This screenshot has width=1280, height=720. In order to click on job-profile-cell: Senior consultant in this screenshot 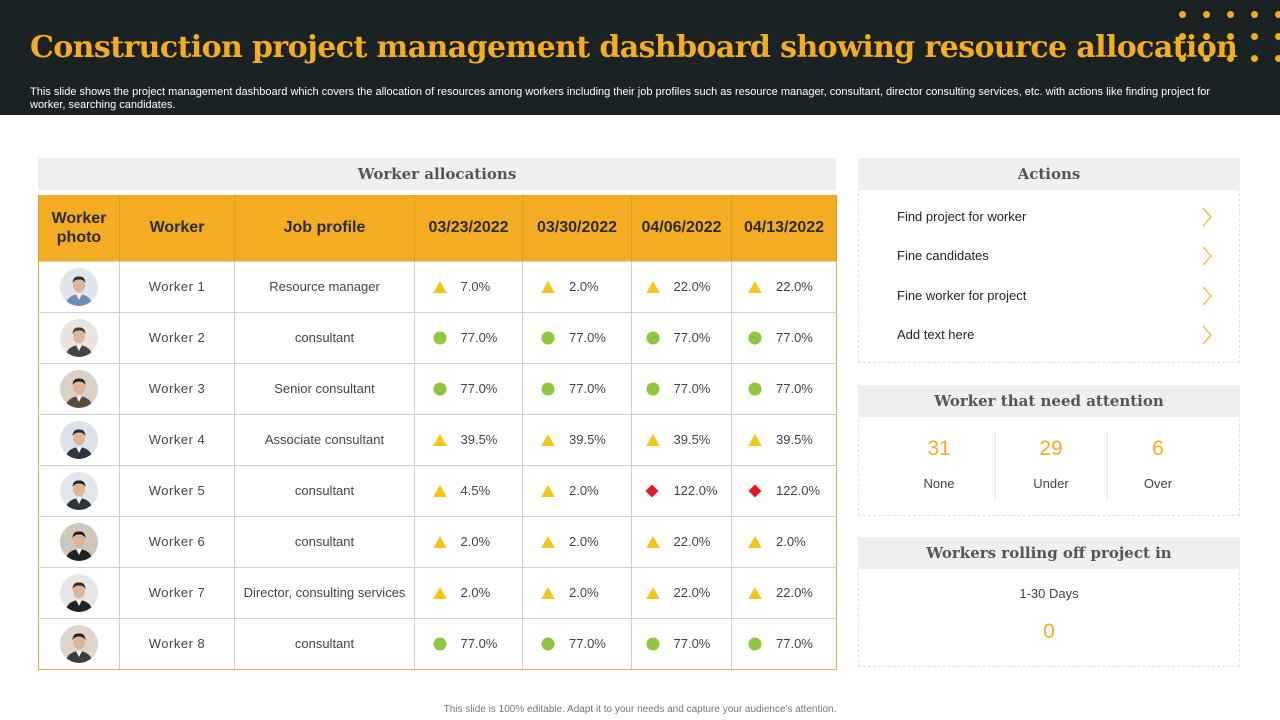, I will do `click(324, 388)`.